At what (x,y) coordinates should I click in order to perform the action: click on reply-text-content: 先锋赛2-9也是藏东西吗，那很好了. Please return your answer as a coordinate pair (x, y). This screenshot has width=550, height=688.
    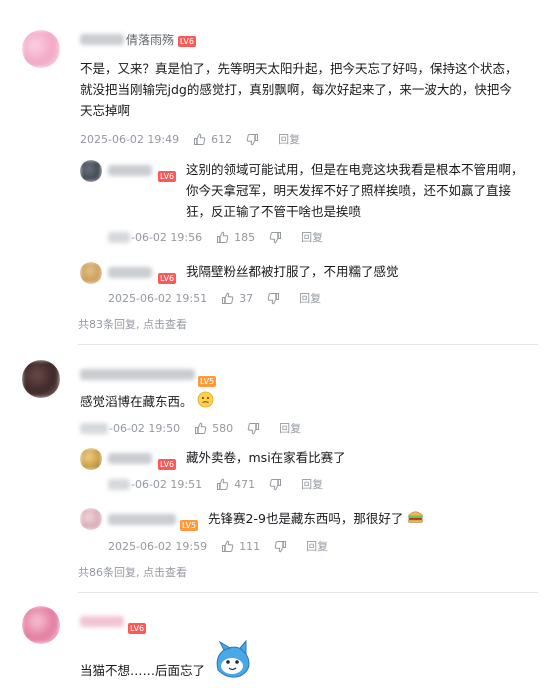
    Looking at the image, I should click on (306, 518).